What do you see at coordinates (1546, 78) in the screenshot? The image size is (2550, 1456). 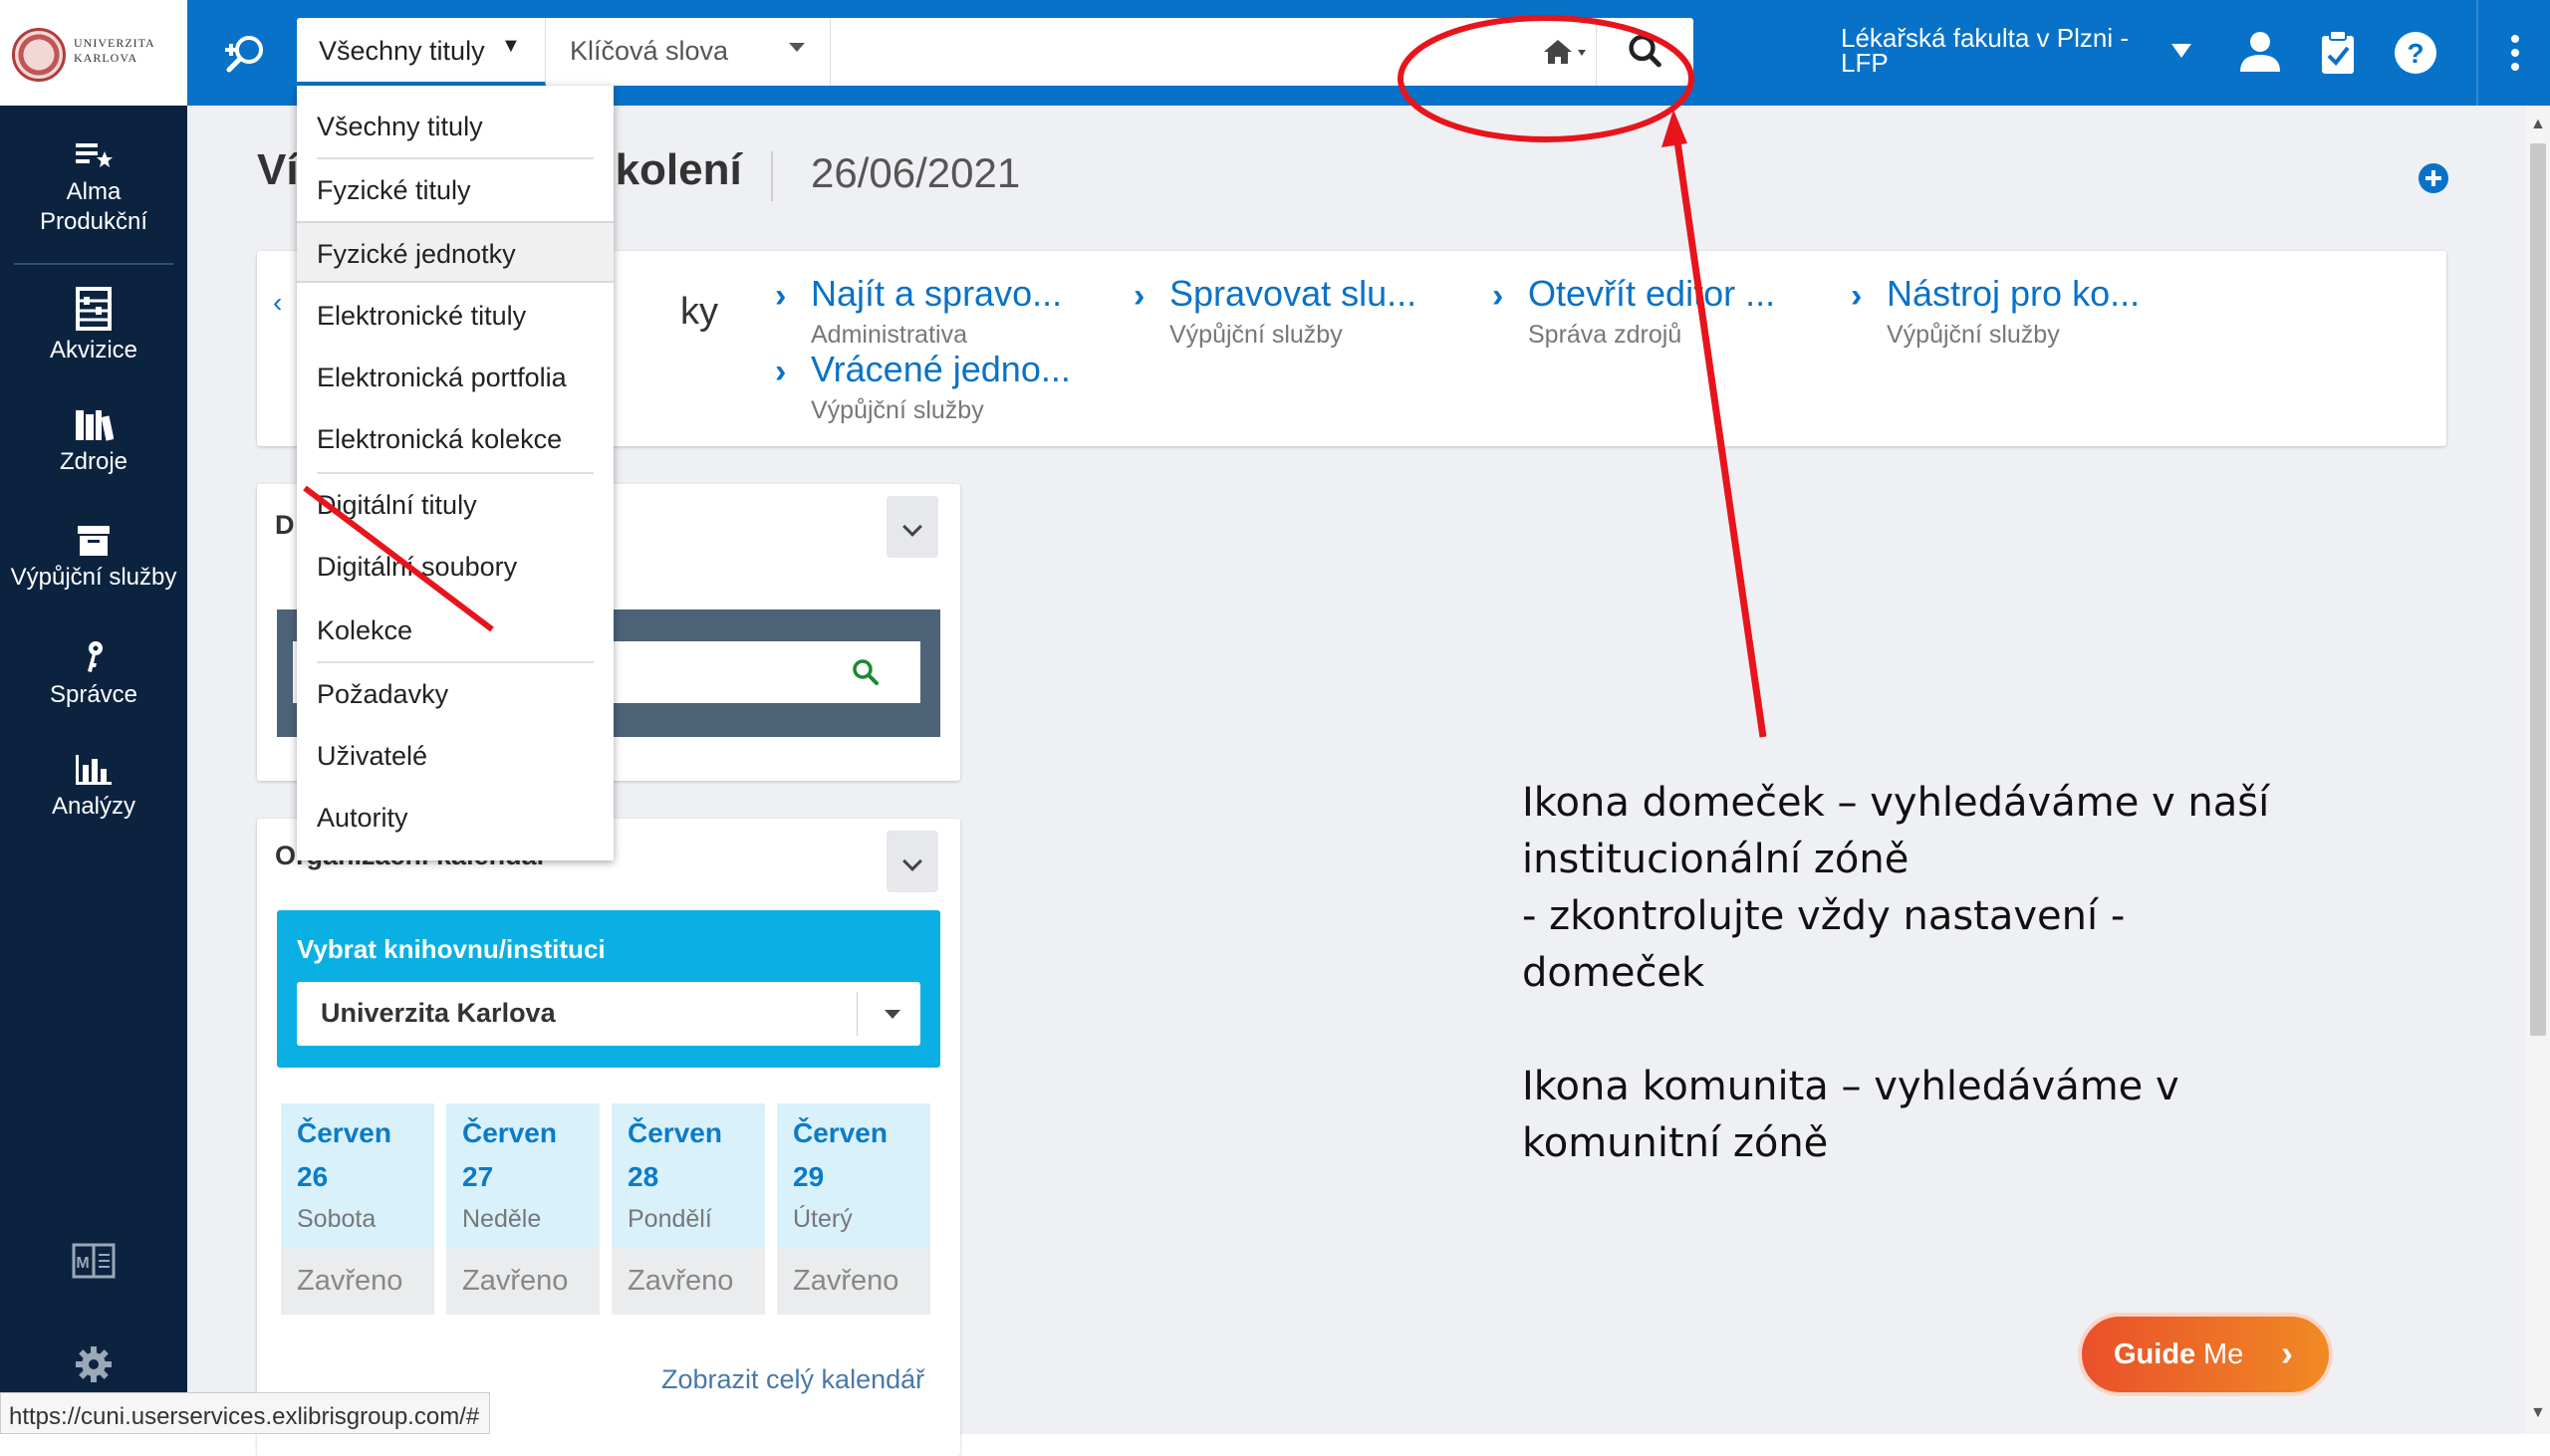 I see `annotation-ellipse` at bounding box center [1546, 78].